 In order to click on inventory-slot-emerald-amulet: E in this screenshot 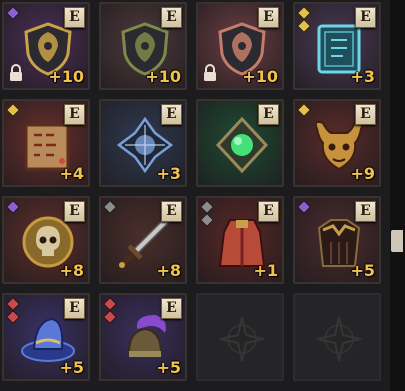, I will do `click(240, 143)`.